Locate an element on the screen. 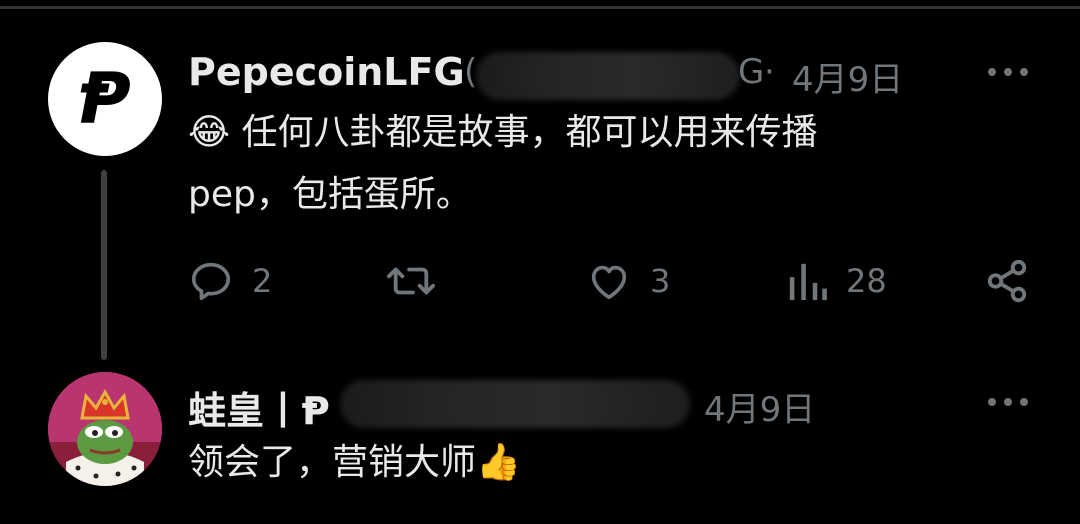 Image resolution: width=1080 pixels, height=524 pixels. avatar is located at coordinates (105, 429).